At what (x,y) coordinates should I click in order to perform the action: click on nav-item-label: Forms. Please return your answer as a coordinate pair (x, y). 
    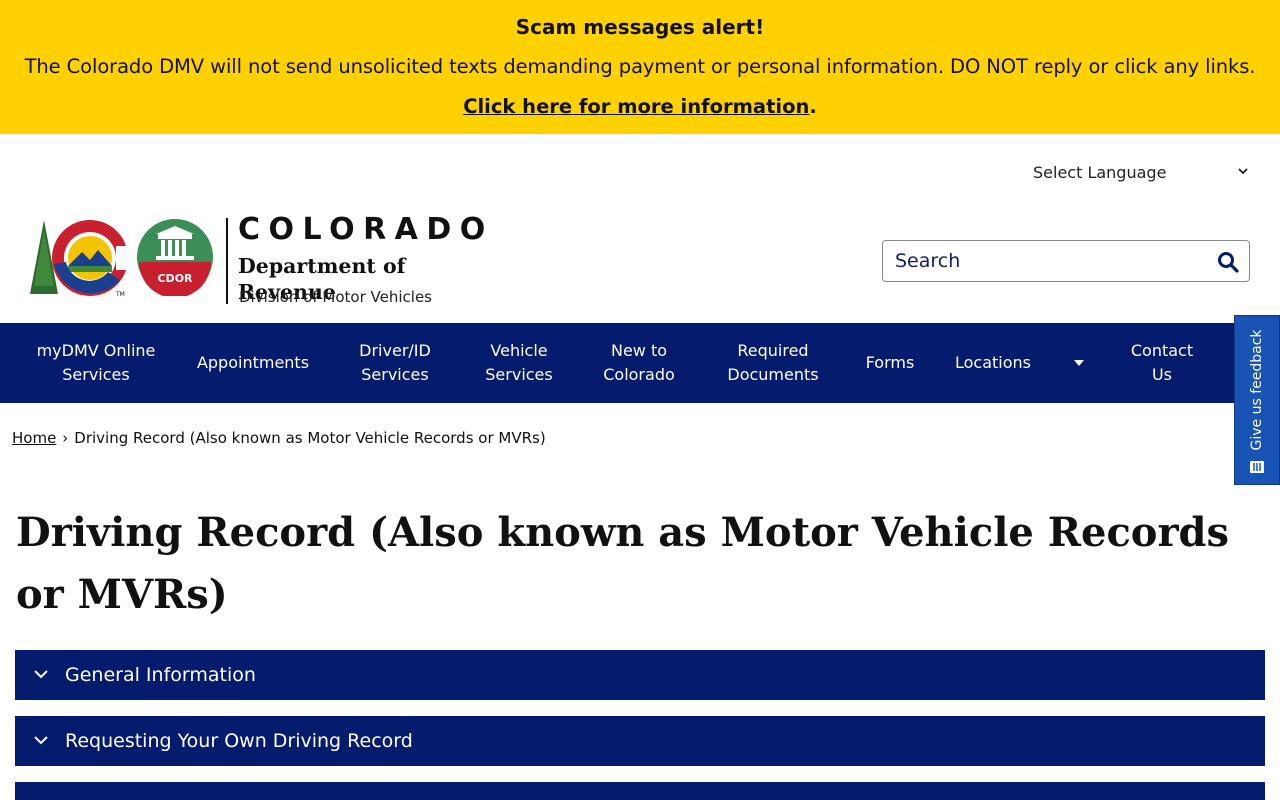
    Looking at the image, I should click on (890, 362).